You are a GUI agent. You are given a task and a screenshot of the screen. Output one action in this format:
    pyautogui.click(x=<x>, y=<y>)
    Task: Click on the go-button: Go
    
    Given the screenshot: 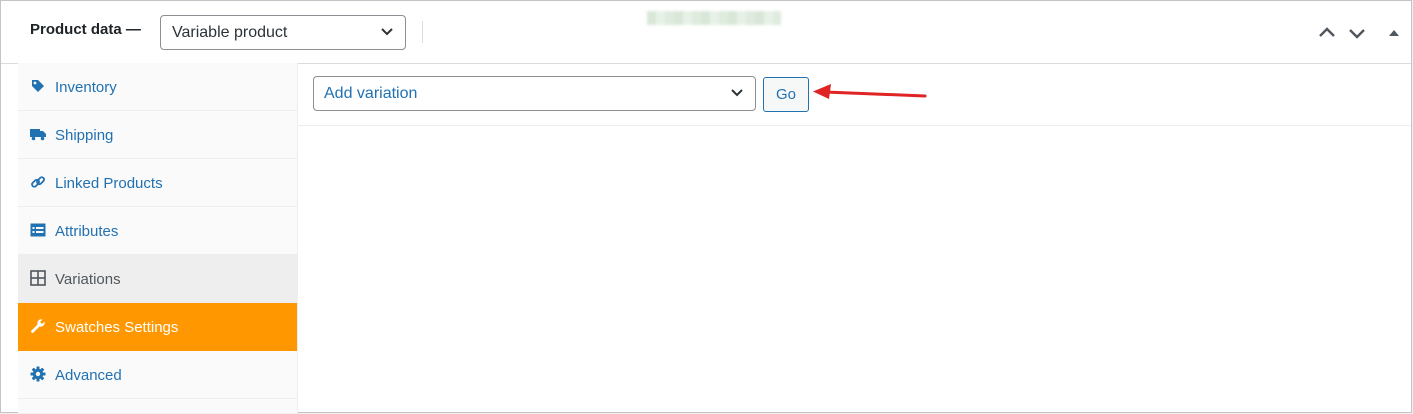 What is the action you would take?
    pyautogui.click(x=786, y=94)
    